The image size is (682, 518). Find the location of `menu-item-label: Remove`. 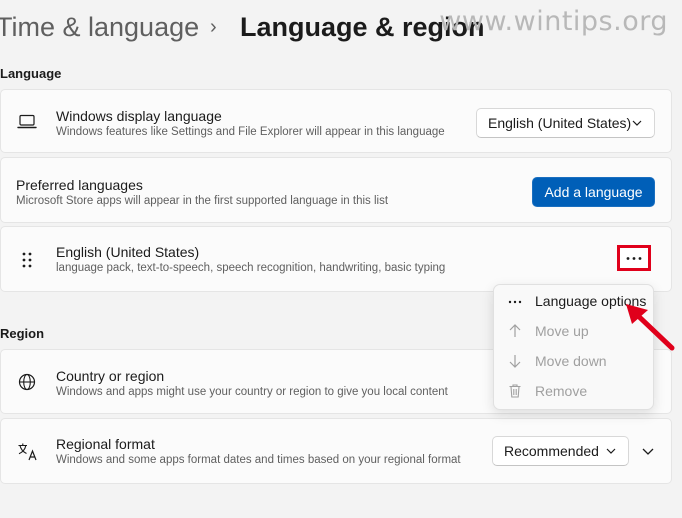

menu-item-label: Remove is located at coordinates (561, 391).